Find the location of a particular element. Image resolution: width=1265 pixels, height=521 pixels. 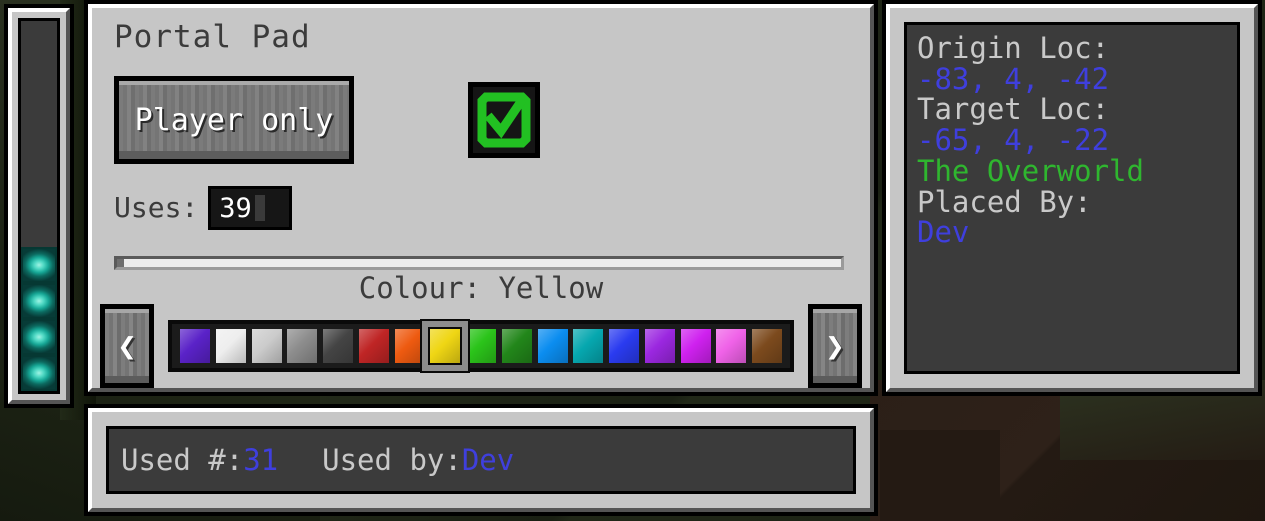

used-by-value: Dev is located at coordinates (488, 459).